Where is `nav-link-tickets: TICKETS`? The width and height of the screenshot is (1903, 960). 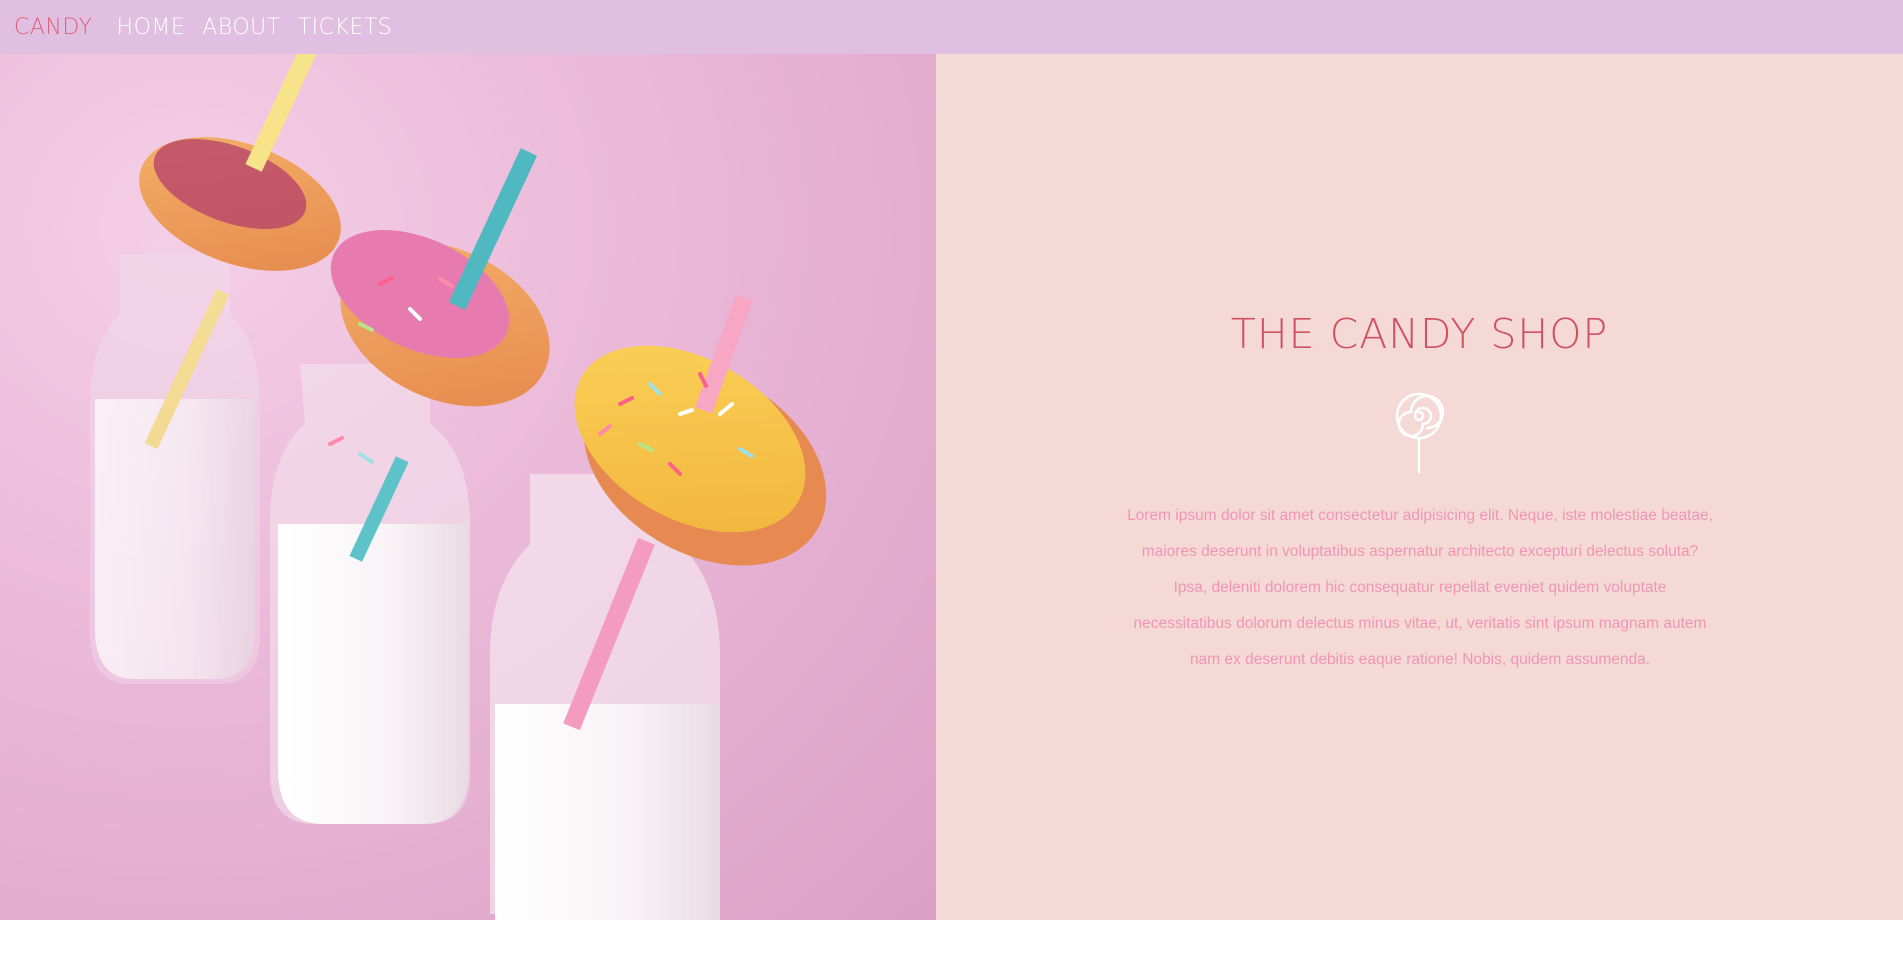 nav-link-tickets: TICKETS is located at coordinates (345, 27).